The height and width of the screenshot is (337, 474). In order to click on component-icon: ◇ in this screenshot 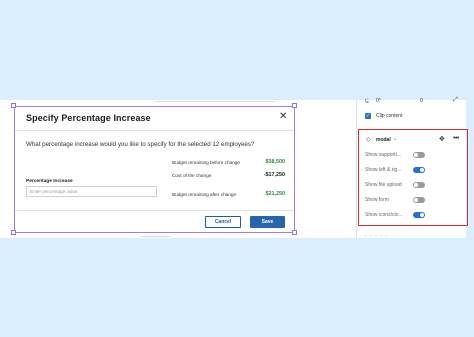, I will do `click(368, 140)`.